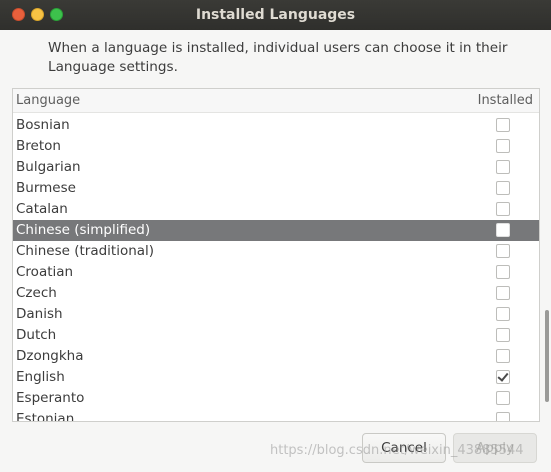  I want to click on language-label: Chinese (traditional), so click(85, 251).